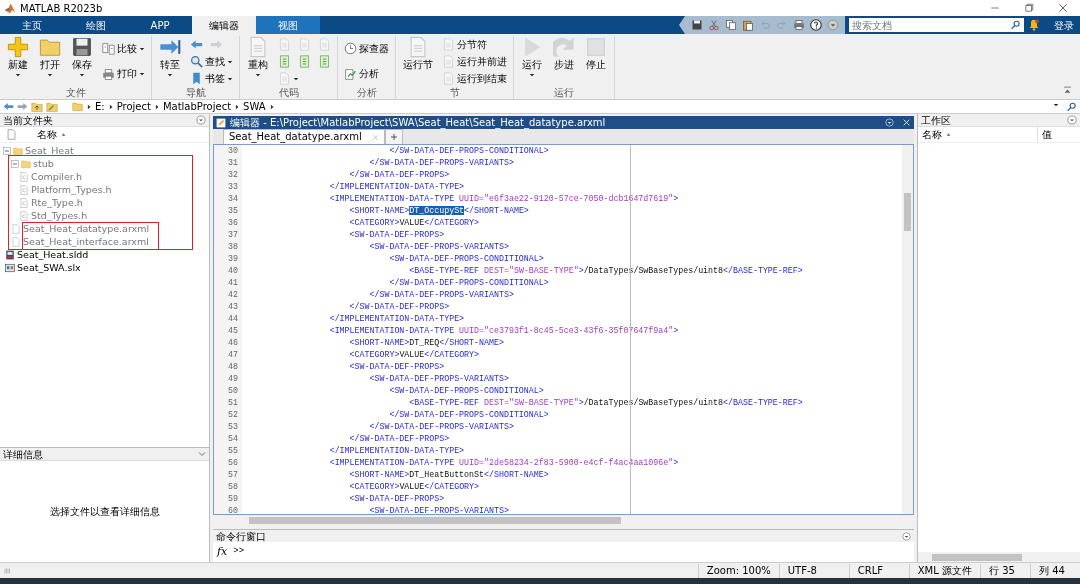 The image size is (1080, 584). Describe the element at coordinates (56, 176) in the screenshot. I see `file-name: Compiler.h` at that location.